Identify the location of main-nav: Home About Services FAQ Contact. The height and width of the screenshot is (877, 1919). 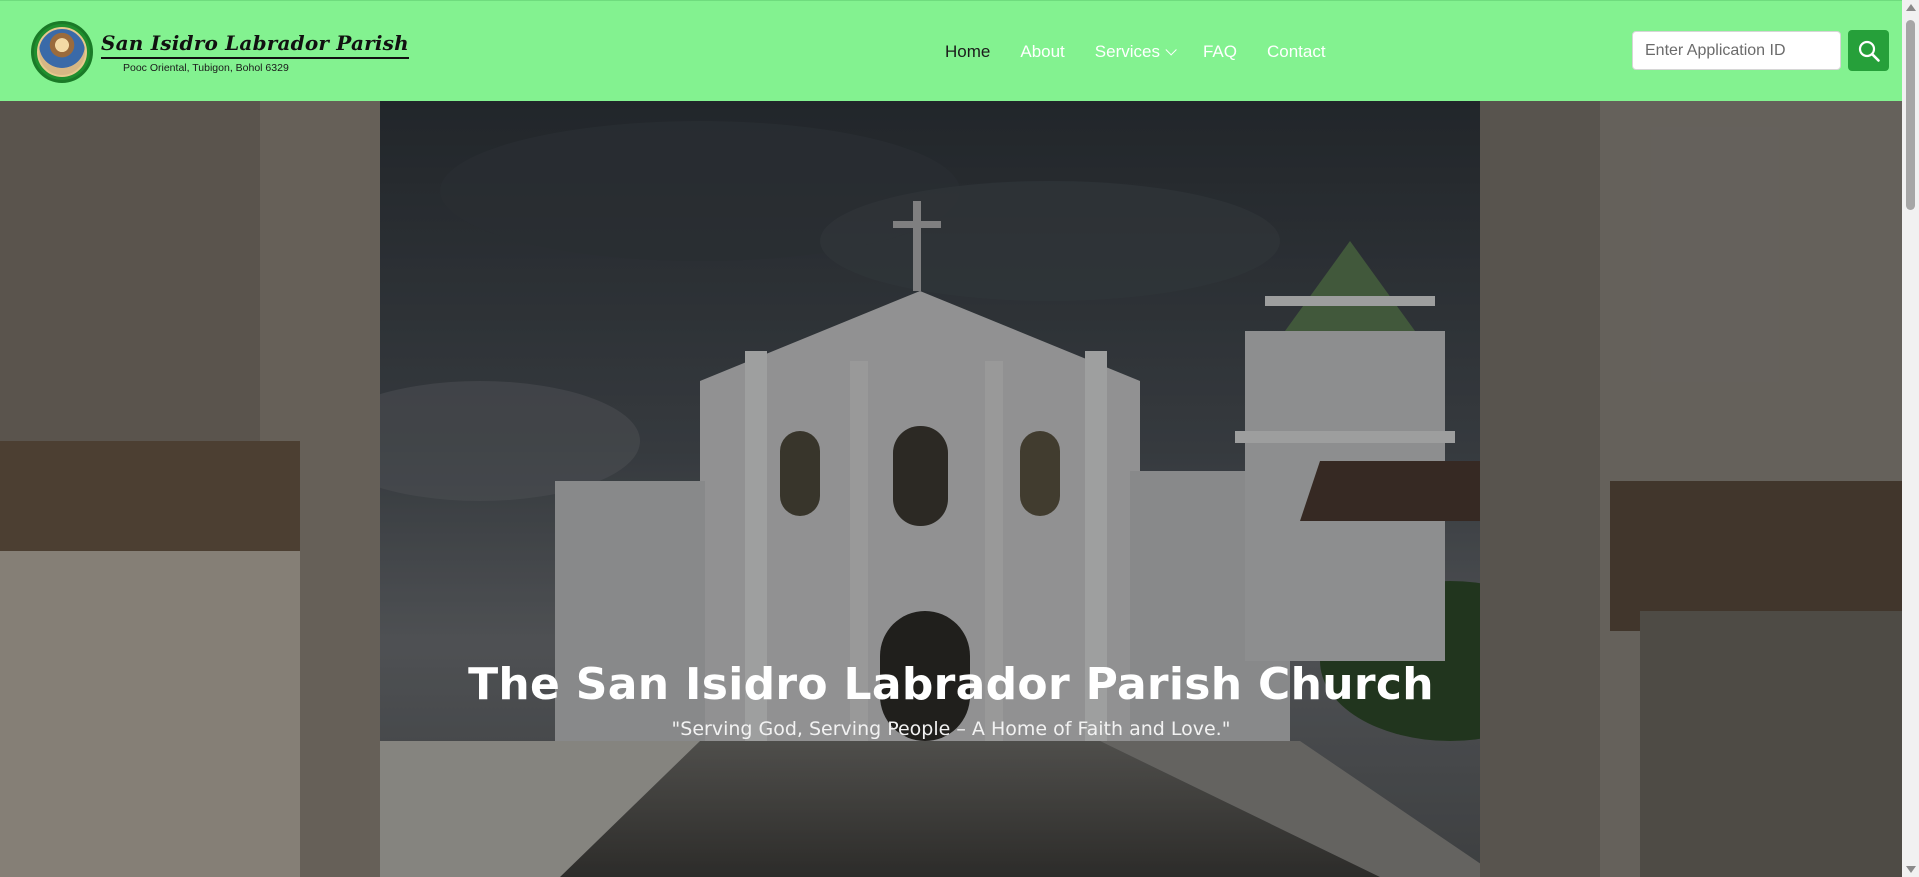
(1135, 51).